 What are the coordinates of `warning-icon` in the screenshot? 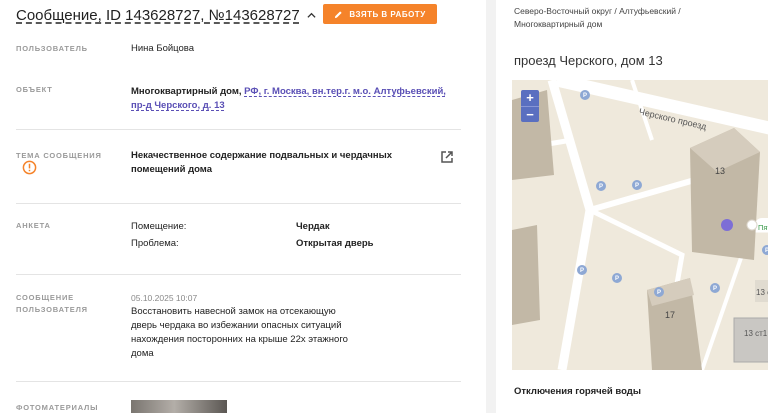 It's located at (29, 167).